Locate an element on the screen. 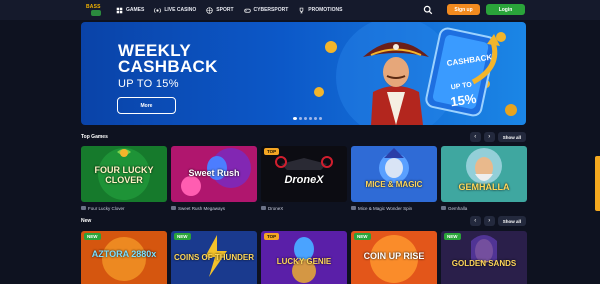 Image resolution: width=600 pixels, height=284 pixels. live-icon is located at coordinates (158, 10).